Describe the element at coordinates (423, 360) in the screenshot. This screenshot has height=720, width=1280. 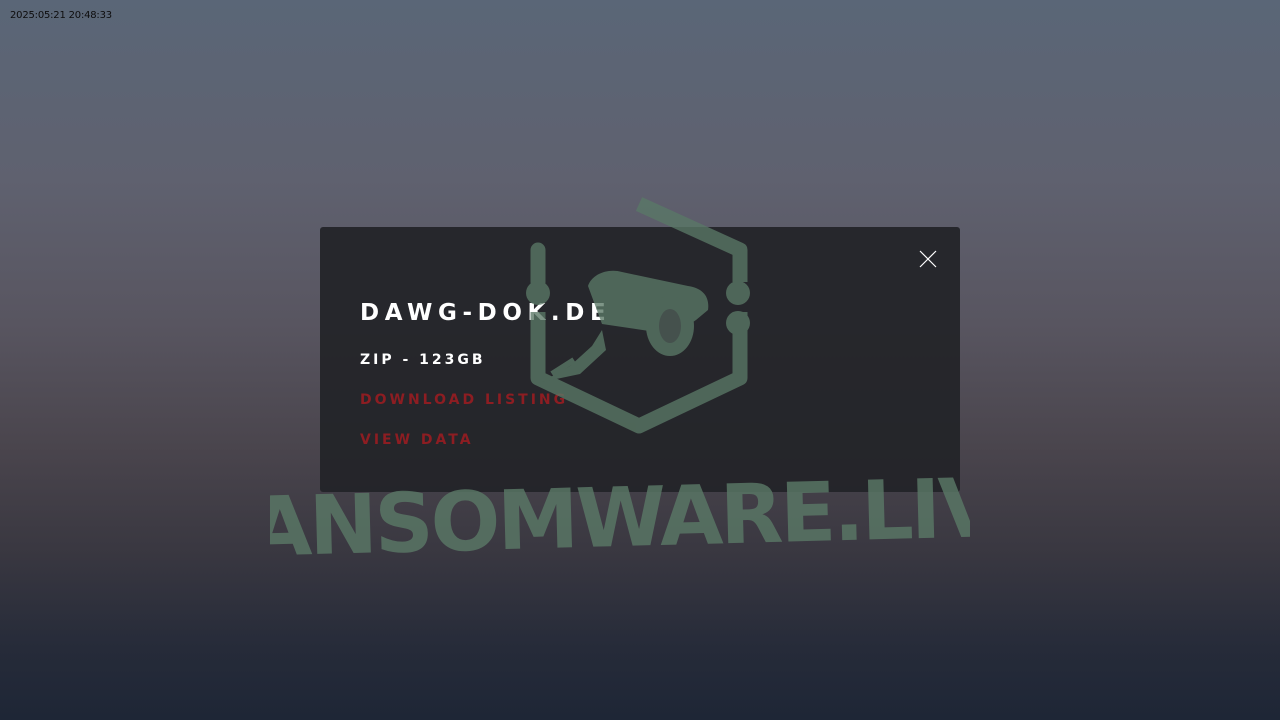
I see `archive-size-label: ZIP - 123GB` at that location.